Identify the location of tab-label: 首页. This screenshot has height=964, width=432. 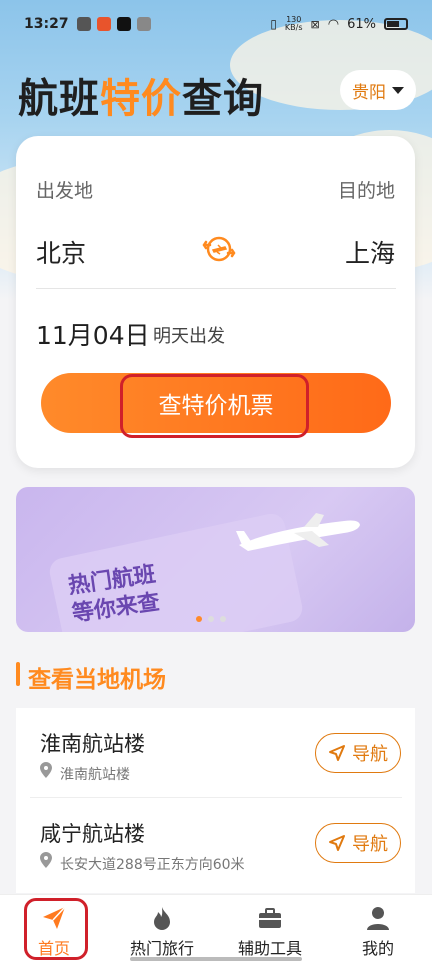
(53, 948).